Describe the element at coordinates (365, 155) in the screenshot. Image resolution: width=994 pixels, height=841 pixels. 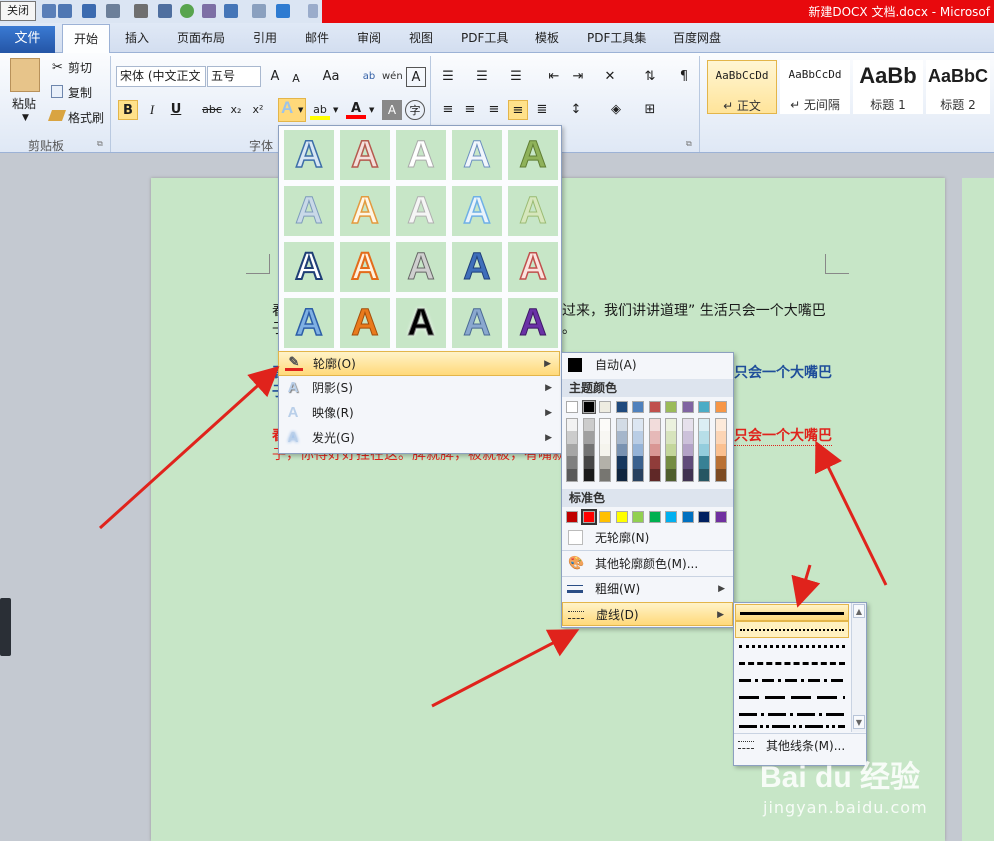
I see `text-effect-style-2: A` at that location.